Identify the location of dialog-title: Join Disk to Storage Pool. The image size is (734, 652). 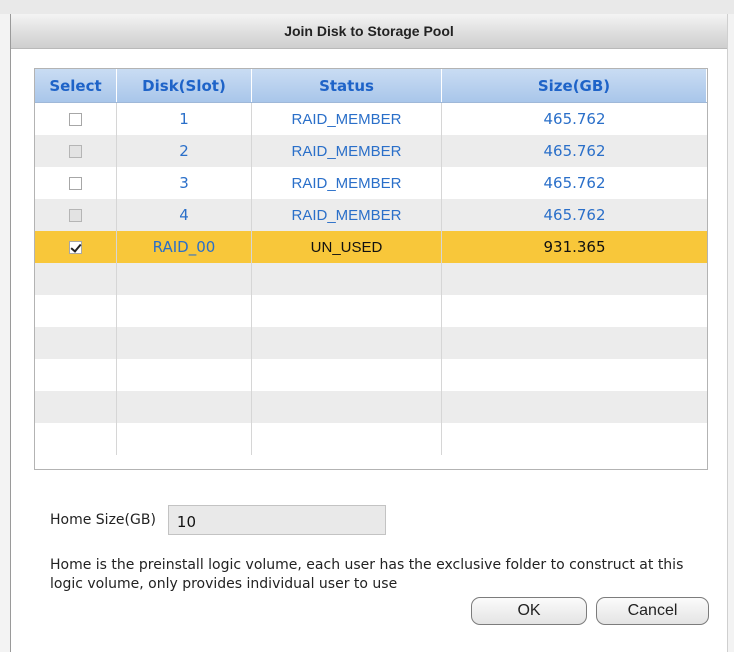
(369, 31).